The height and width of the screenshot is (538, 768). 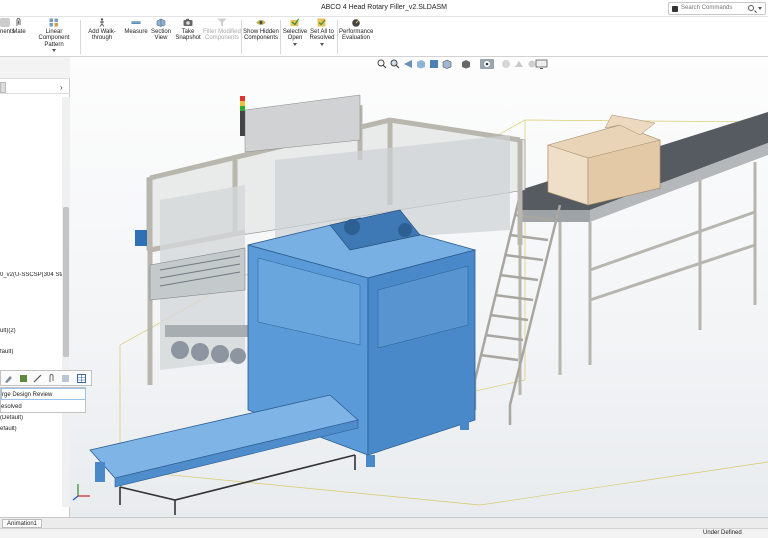 I want to click on resolved-icon, so click(x=322, y=22).